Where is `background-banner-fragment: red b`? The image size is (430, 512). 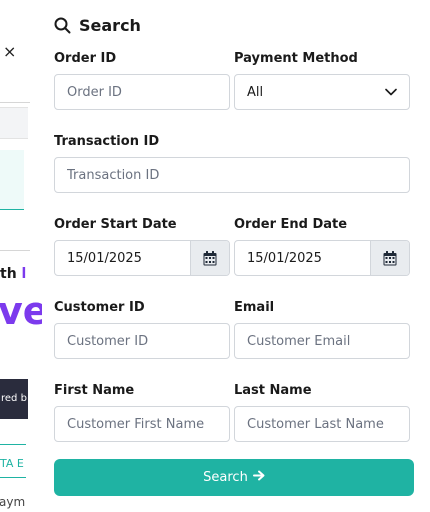 background-banner-fragment: red b is located at coordinates (14, 399).